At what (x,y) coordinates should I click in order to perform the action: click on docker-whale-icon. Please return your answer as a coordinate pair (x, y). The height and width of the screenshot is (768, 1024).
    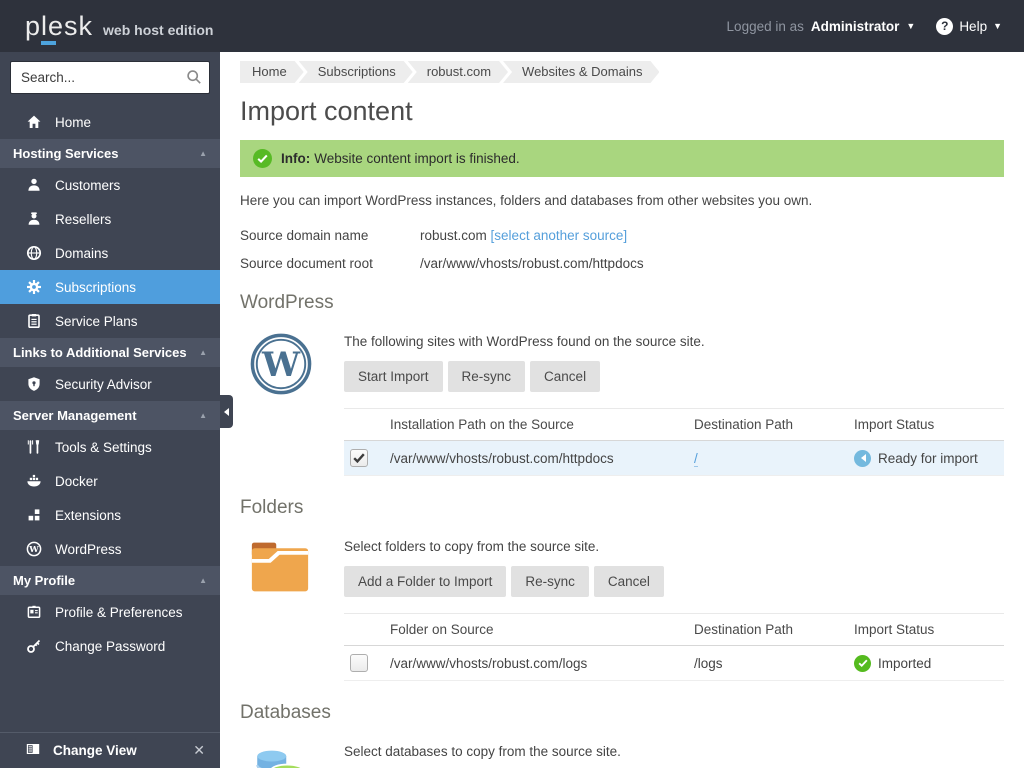
    Looking at the image, I should click on (34, 481).